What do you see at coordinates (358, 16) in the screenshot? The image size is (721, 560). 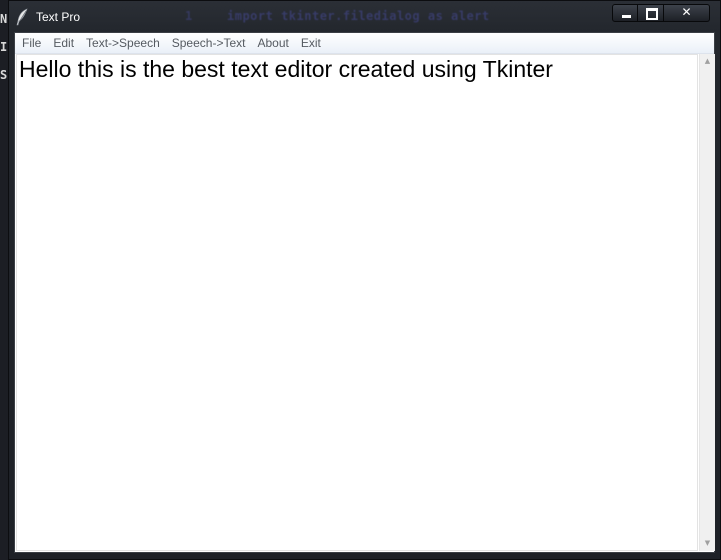 I see `background-code-text: import tkinter.filedialog as alert` at bounding box center [358, 16].